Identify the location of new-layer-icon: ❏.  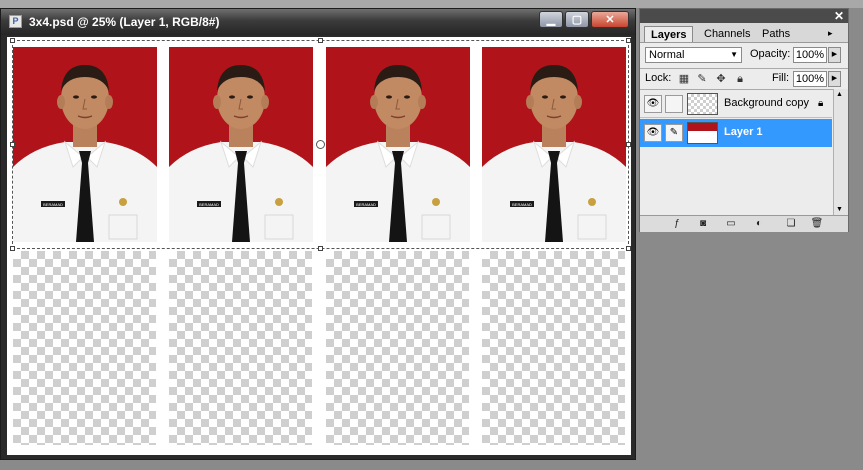
(791, 224).